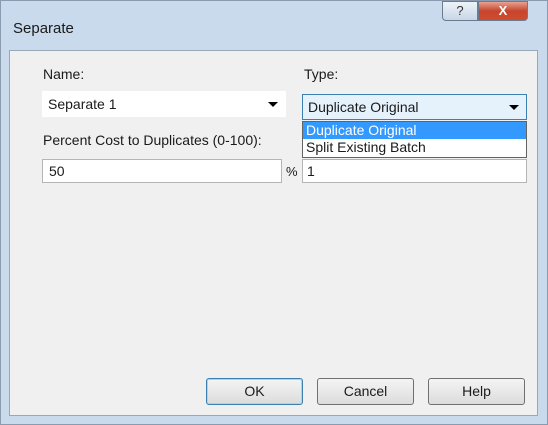  What do you see at coordinates (152, 140) in the screenshot?
I see `percent-cost-label: Percent Cost to Duplicates (0-100):` at bounding box center [152, 140].